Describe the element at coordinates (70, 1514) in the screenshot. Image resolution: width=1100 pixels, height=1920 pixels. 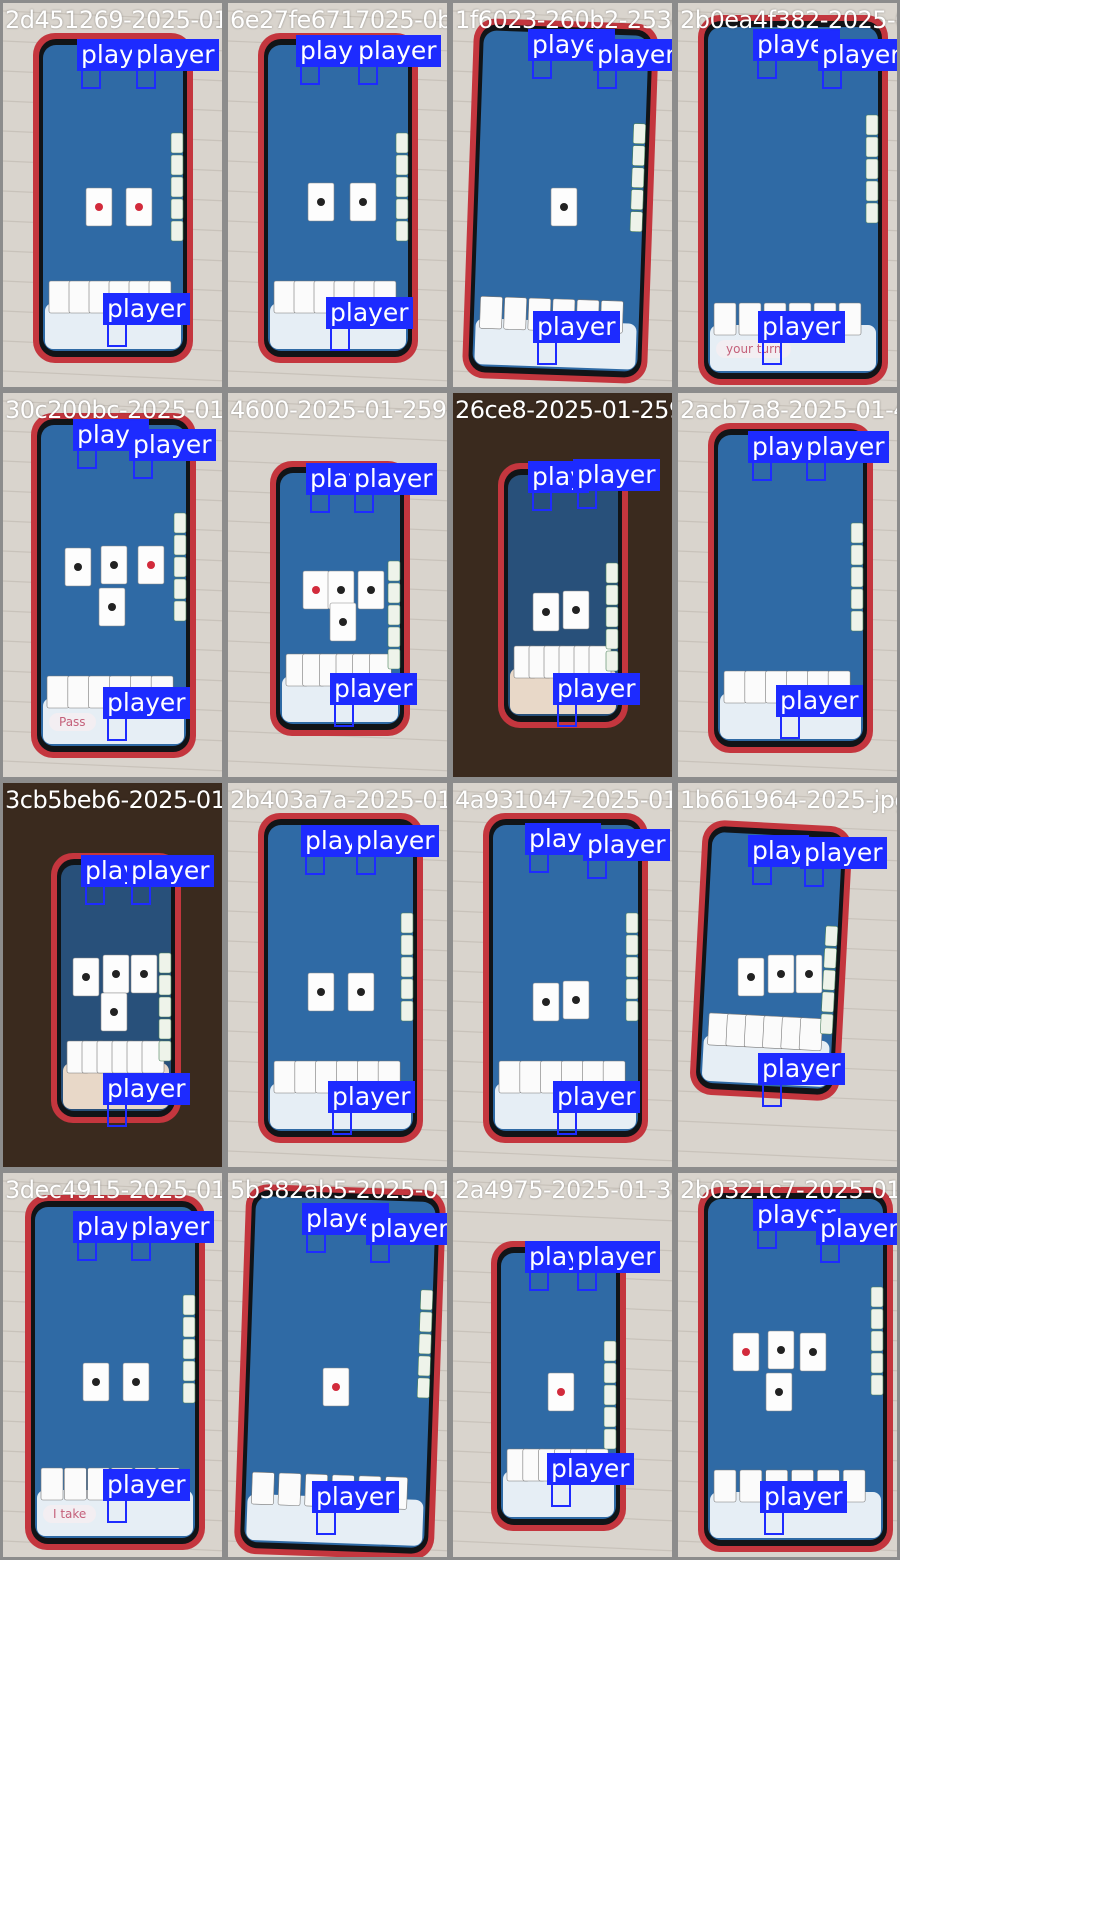
I see `game-status-pill: I take` at that location.